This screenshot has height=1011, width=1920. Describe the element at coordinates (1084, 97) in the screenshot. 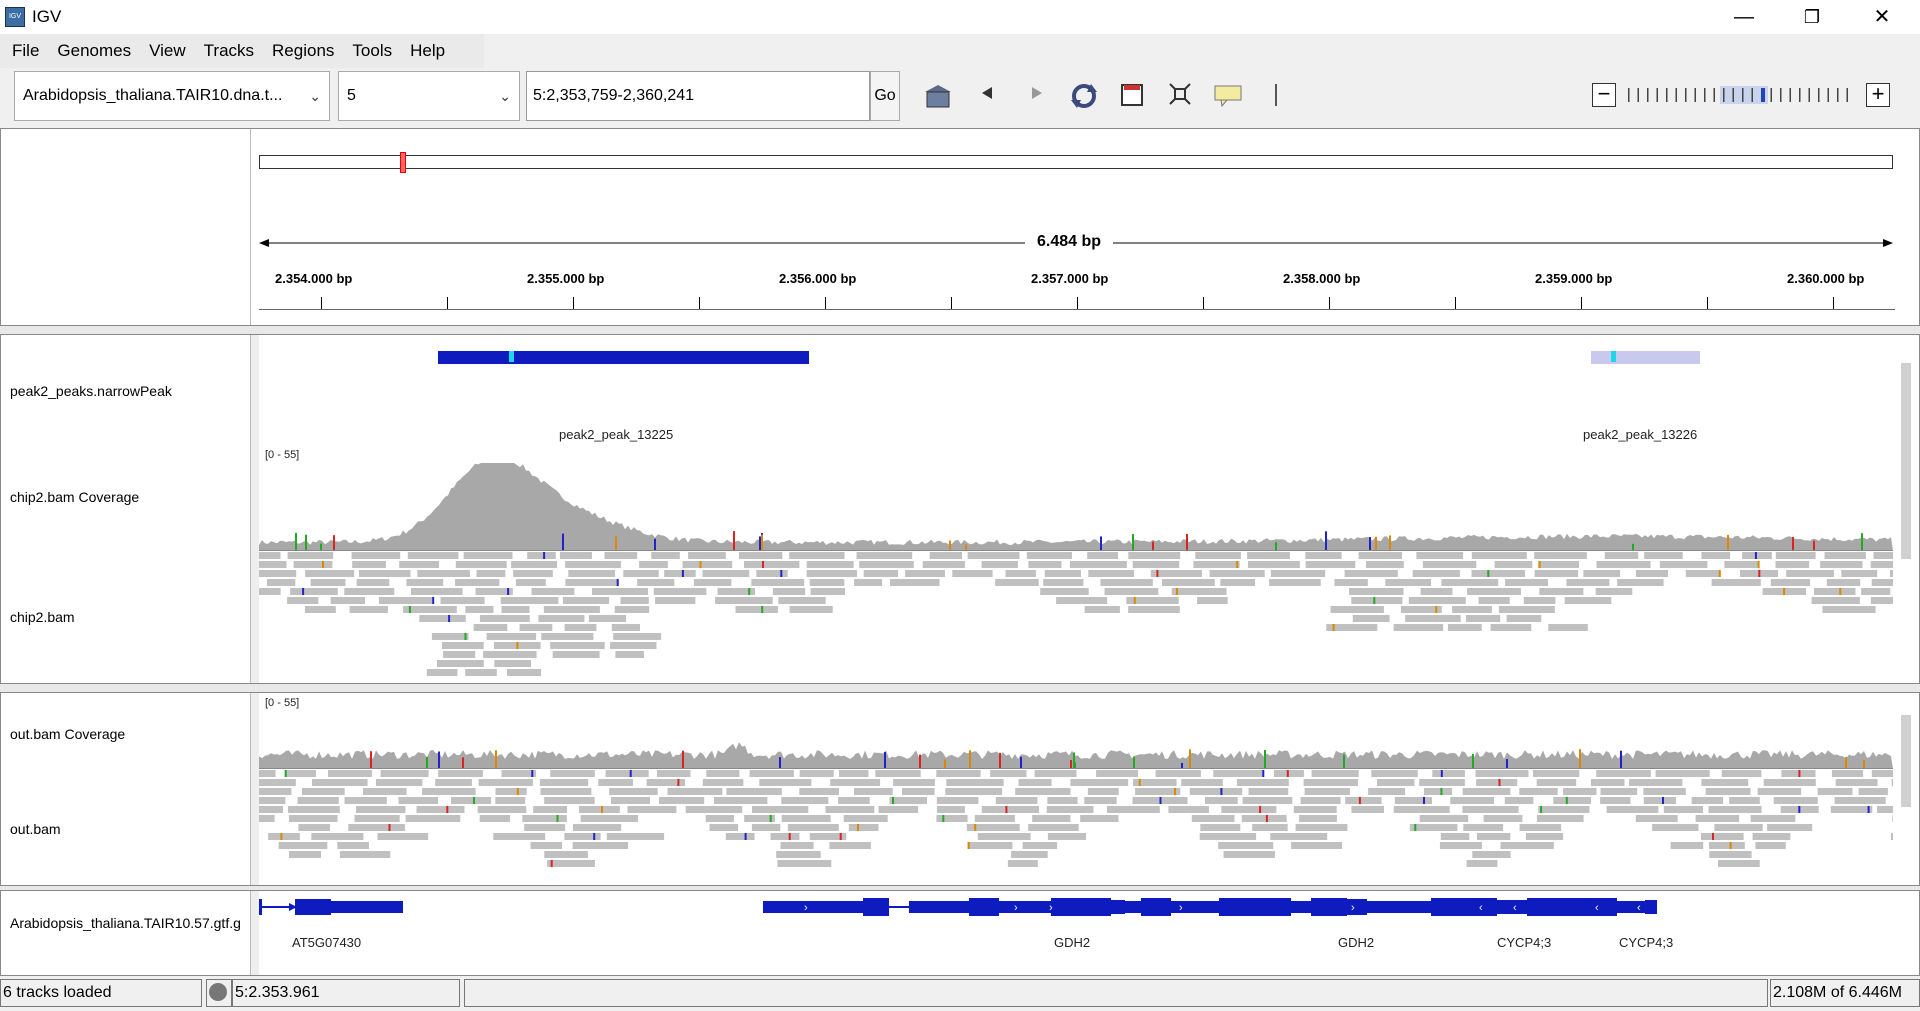

I see `refresh-icon` at that location.